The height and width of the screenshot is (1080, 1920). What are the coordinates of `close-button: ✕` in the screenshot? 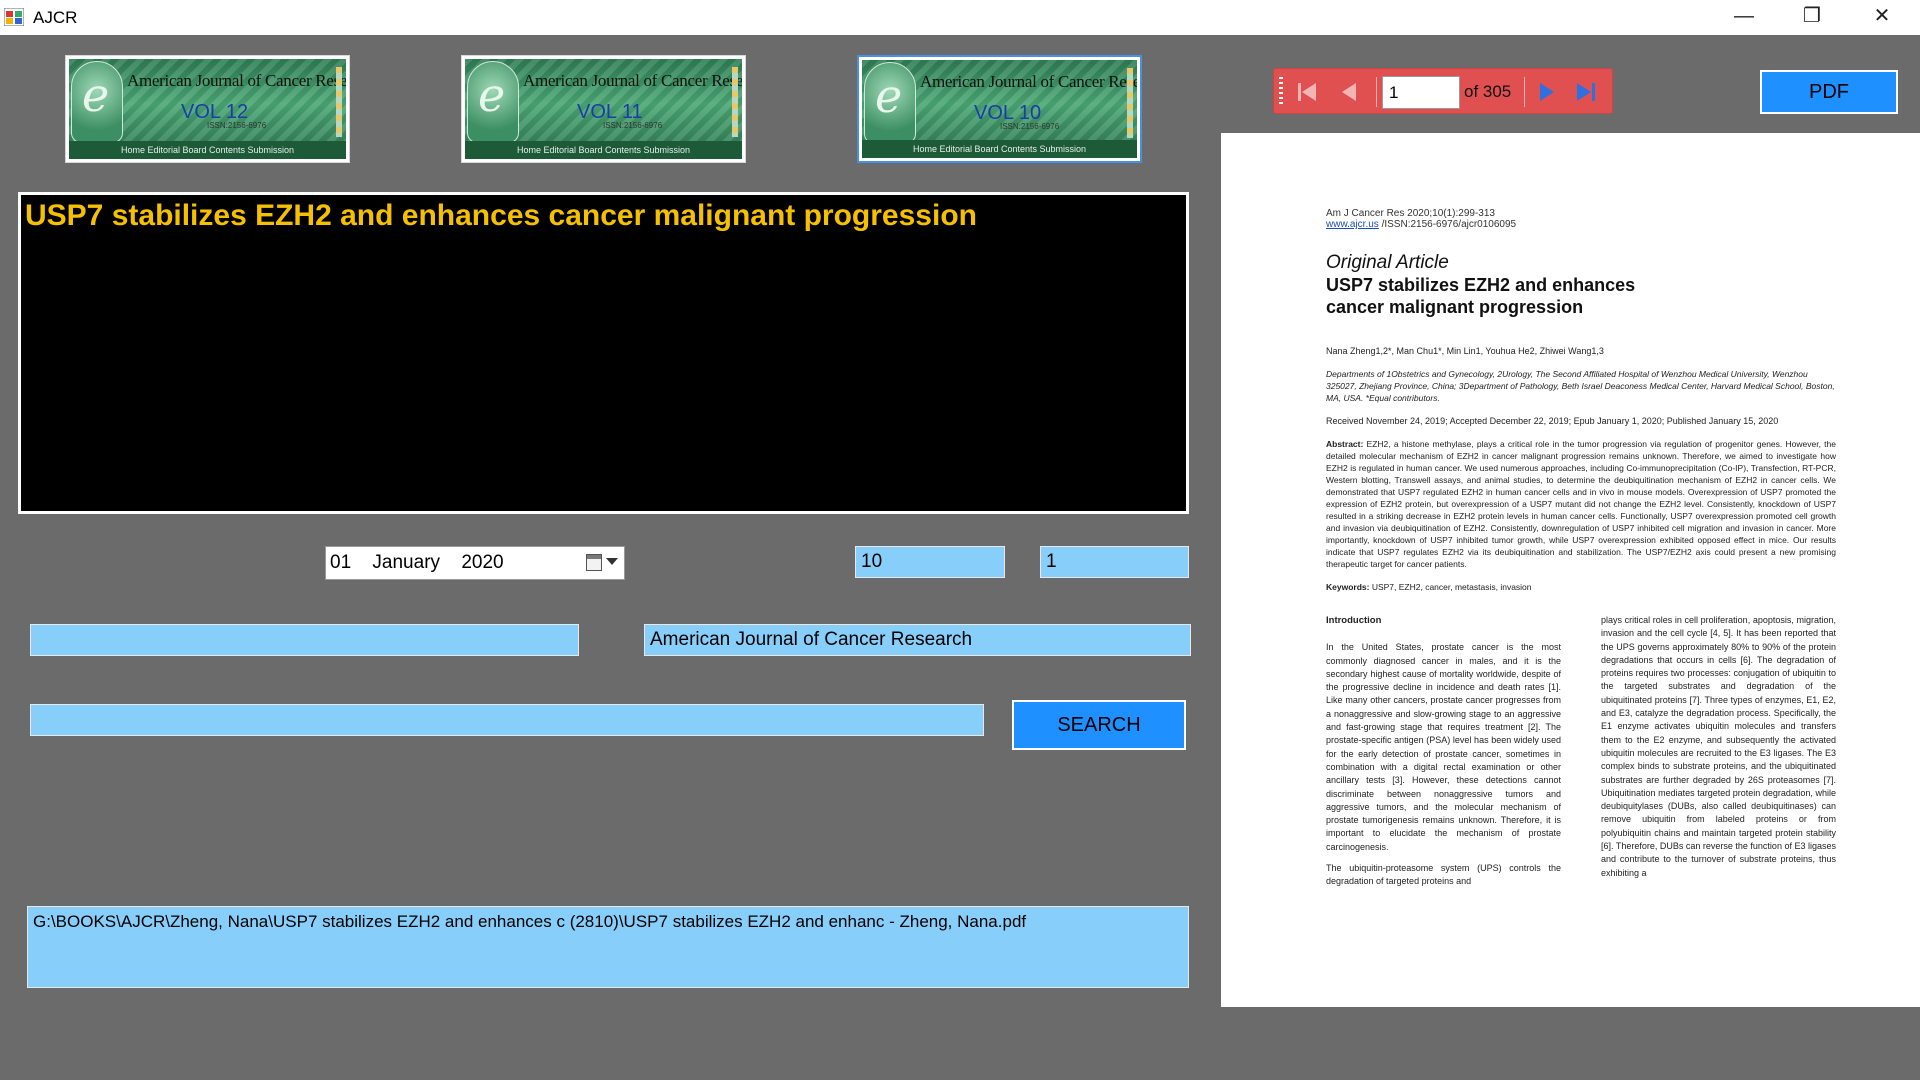 It's located at (1882, 17).